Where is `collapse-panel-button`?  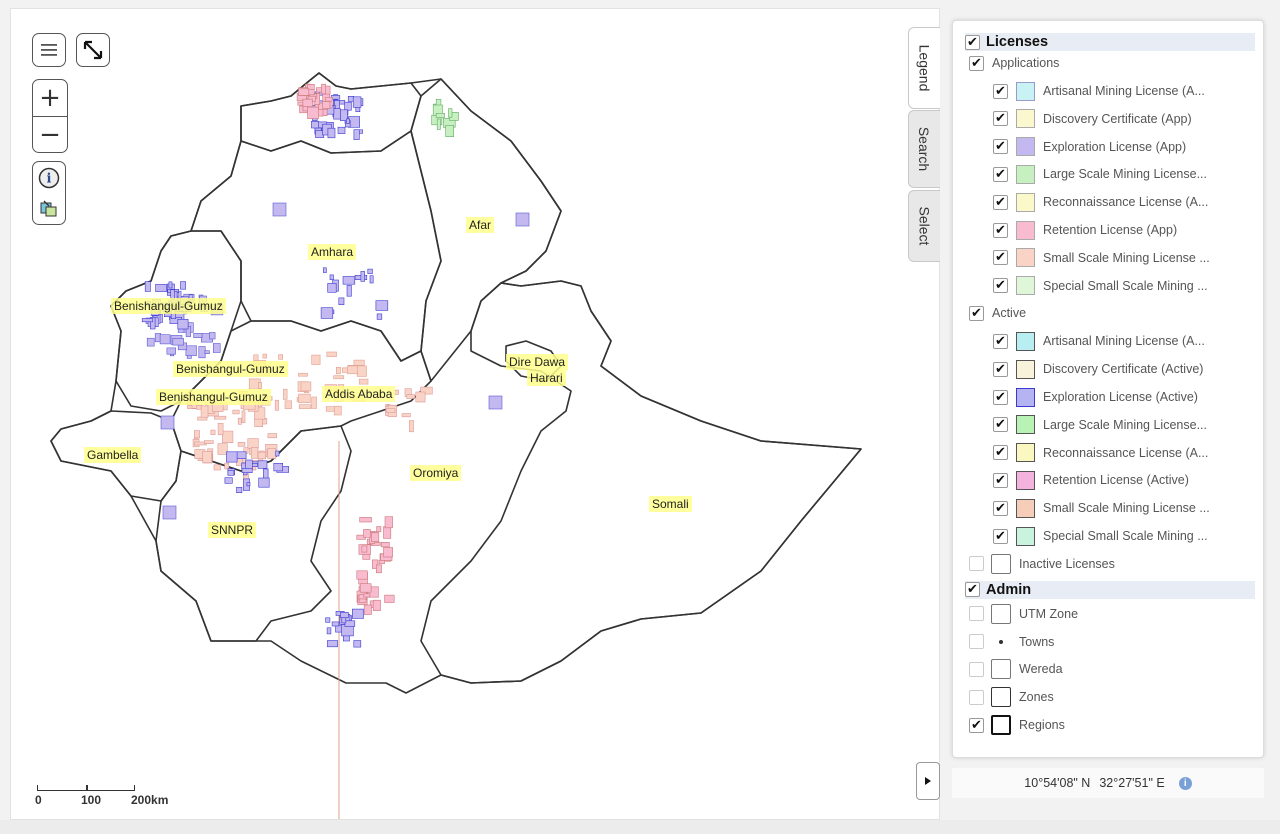 collapse-panel-button is located at coordinates (928, 781).